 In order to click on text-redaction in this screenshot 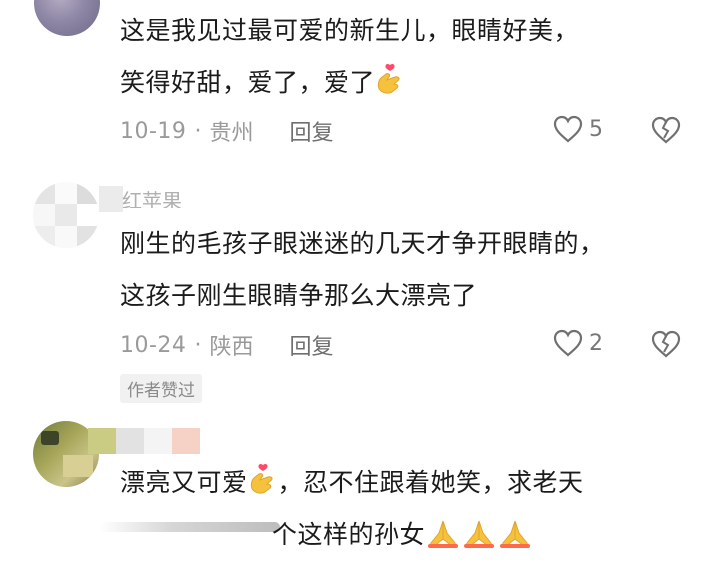, I will do `click(190, 527)`.